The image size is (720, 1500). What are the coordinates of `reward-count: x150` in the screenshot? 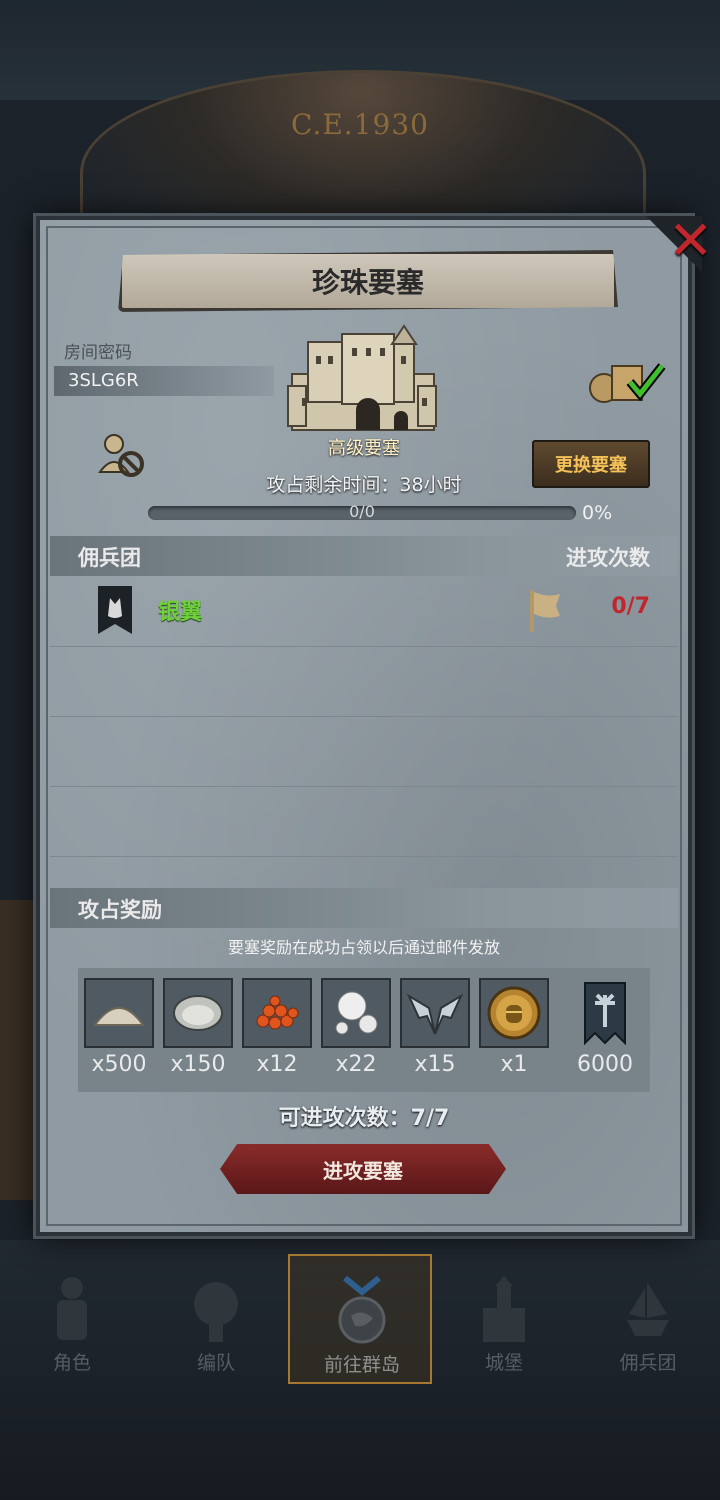 It's located at (198, 1064).